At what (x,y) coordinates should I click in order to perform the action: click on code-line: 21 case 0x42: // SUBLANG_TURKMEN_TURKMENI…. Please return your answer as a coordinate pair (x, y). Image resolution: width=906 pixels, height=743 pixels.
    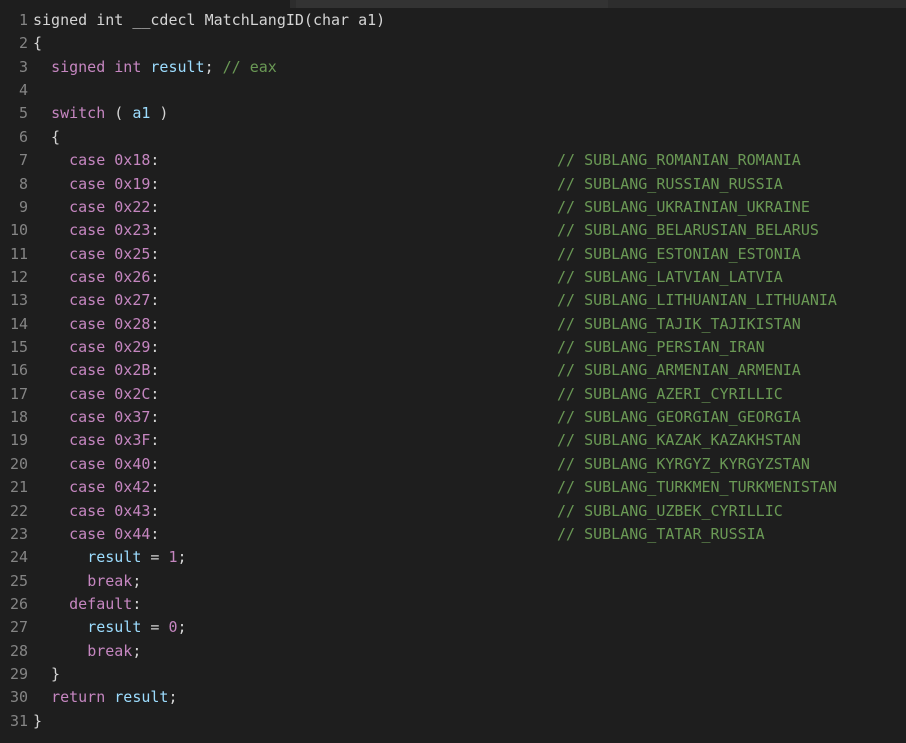
    Looking at the image, I should click on (453, 487).